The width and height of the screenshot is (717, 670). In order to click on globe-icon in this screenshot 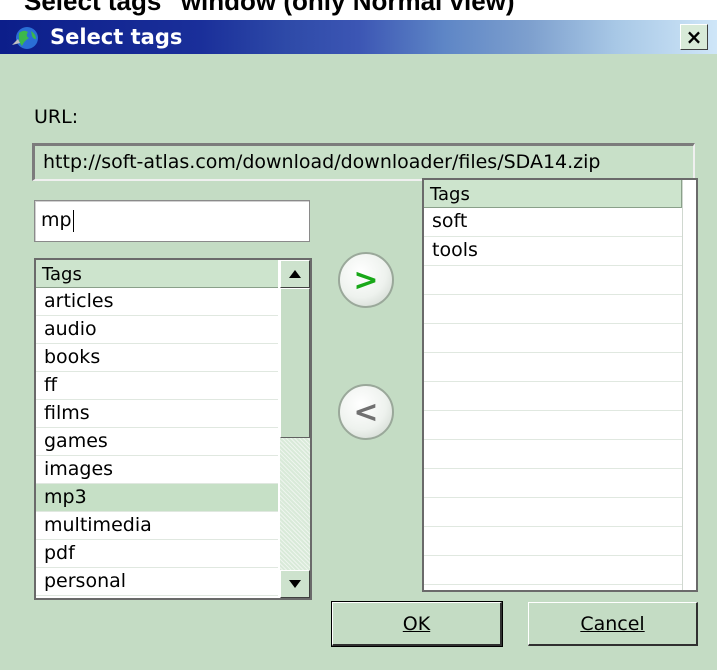, I will do `click(25, 38)`.